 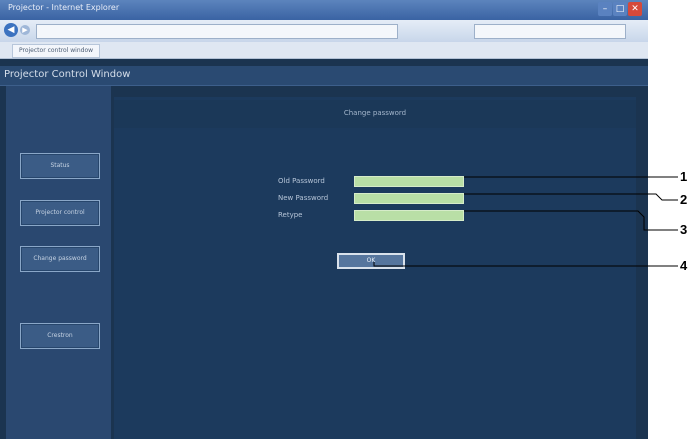 I want to click on sidebar-item-label: Status, so click(x=60, y=165).